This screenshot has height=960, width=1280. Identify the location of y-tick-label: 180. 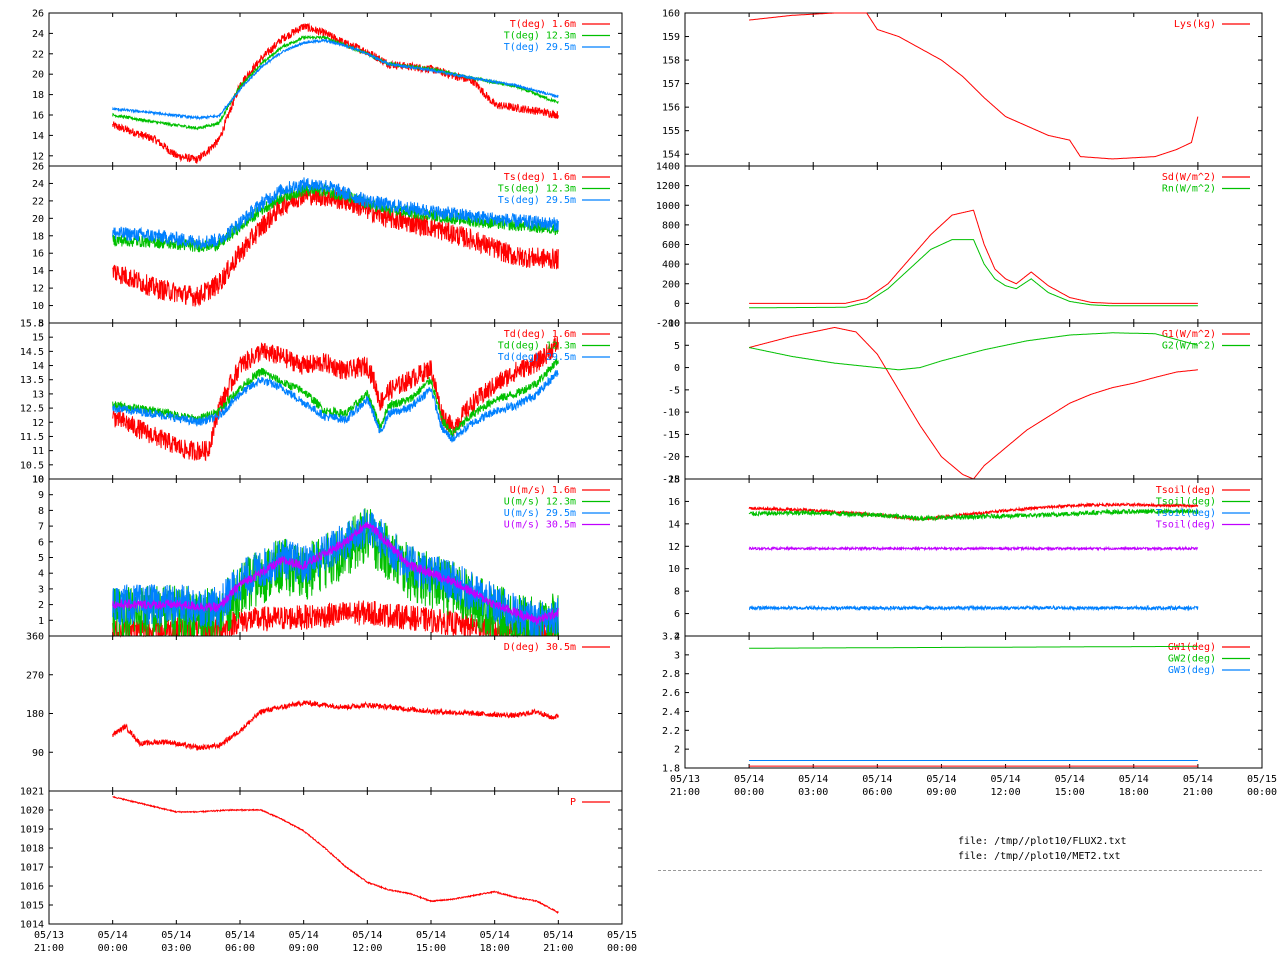
(35, 714).